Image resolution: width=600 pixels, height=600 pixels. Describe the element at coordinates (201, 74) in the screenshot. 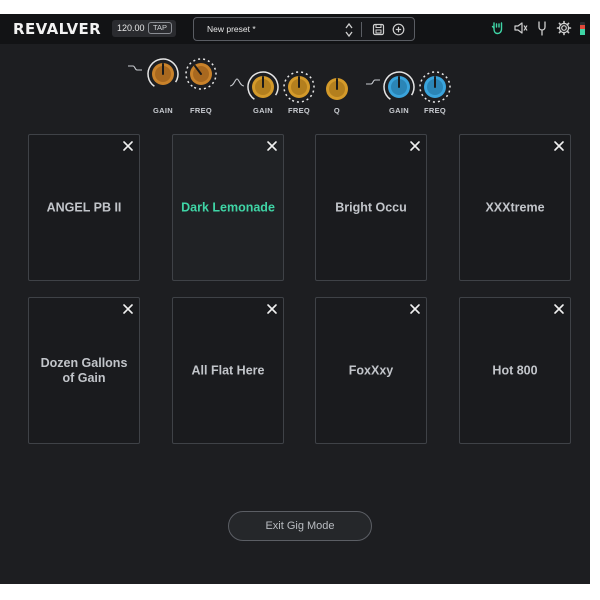

I see `low-freq-knob` at that location.